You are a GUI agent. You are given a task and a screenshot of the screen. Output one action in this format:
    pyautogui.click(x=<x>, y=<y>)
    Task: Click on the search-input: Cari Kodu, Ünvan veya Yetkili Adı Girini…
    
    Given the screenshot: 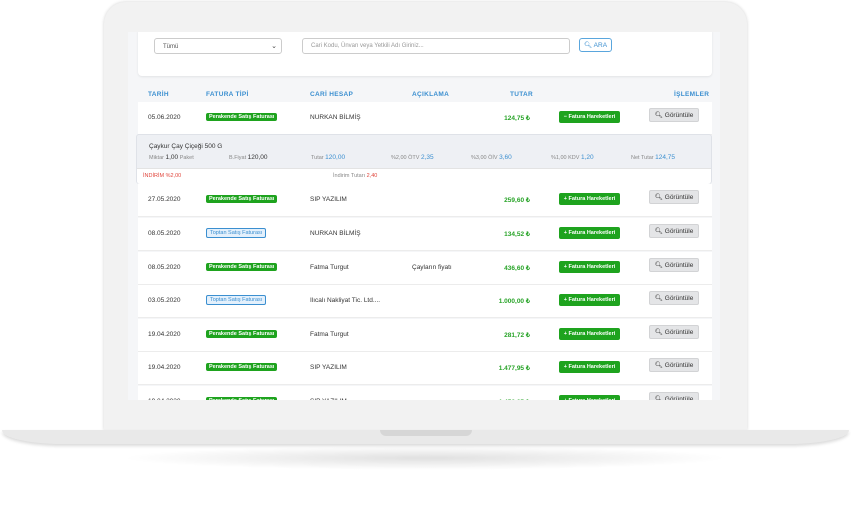 What is the action you would take?
    pyautogui.click(x=436, y=46)
    